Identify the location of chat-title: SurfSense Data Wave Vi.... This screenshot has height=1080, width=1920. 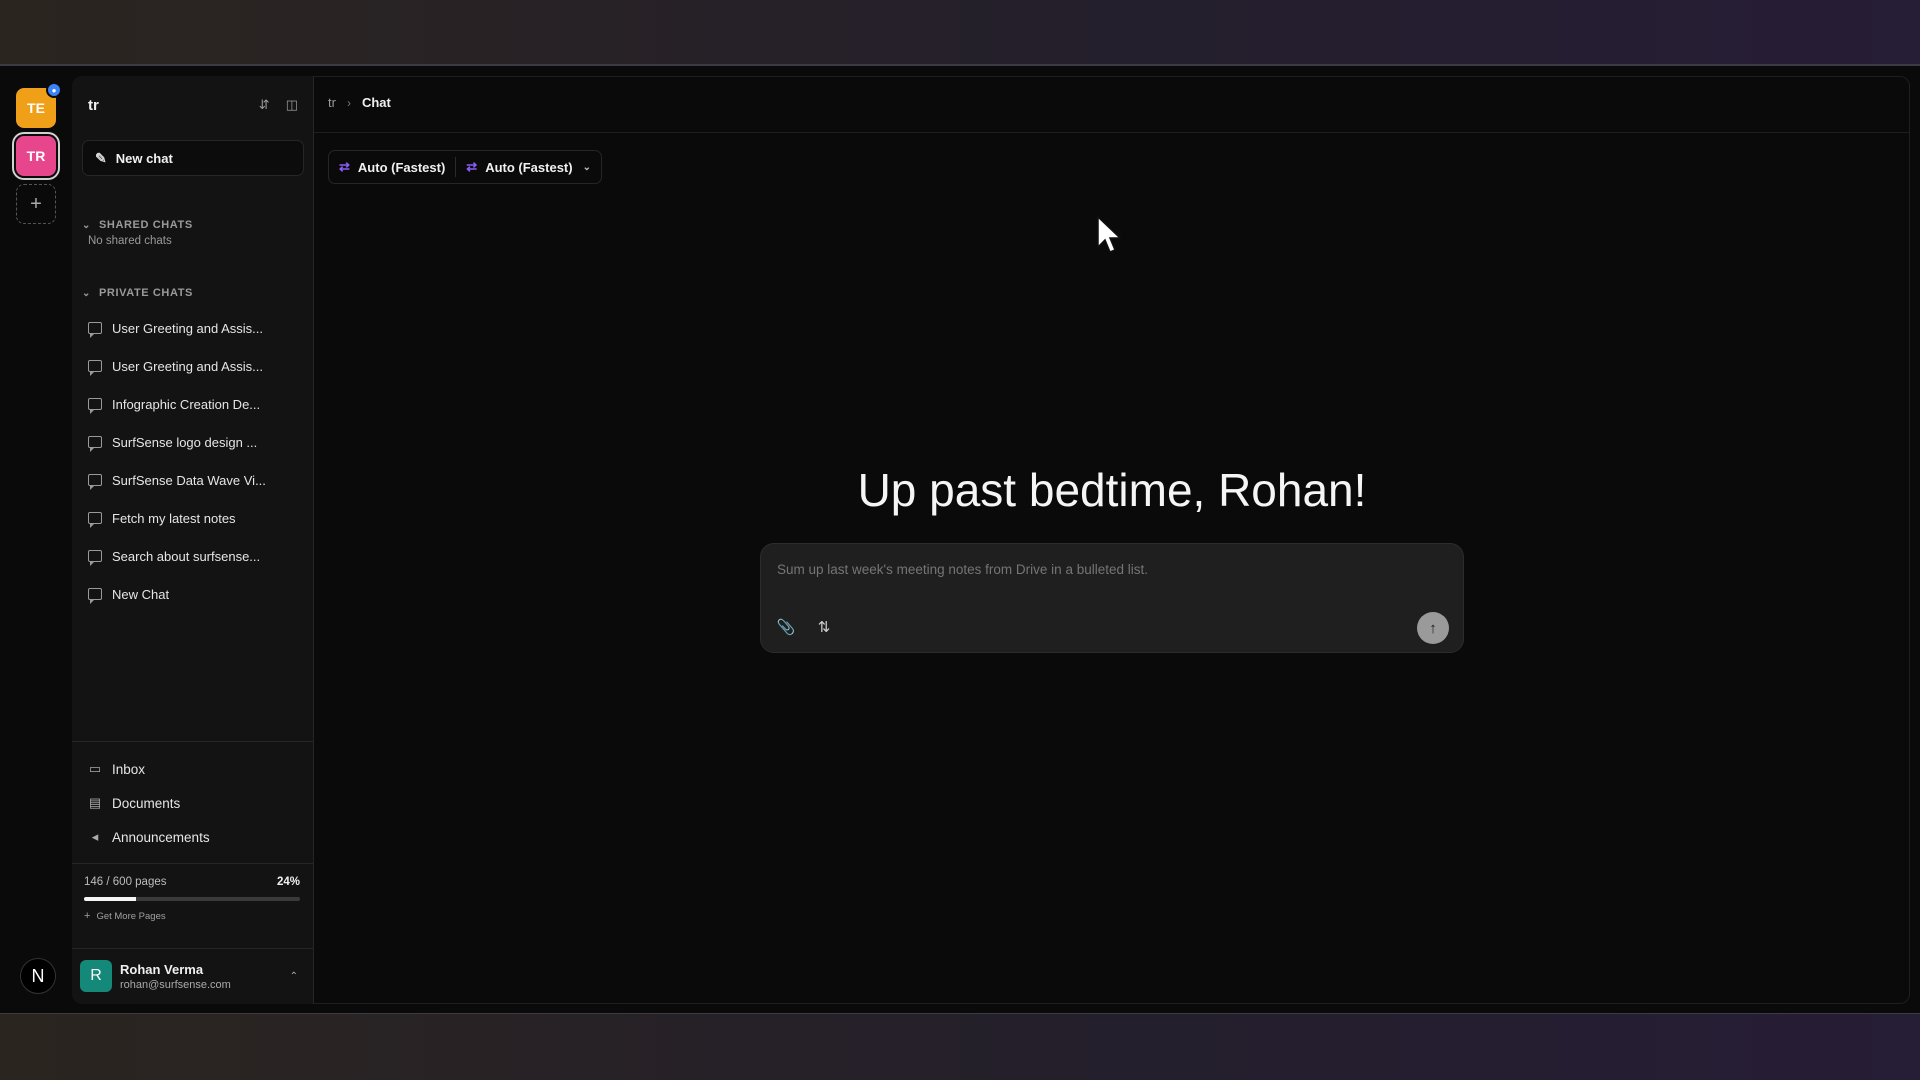
(189, 480).